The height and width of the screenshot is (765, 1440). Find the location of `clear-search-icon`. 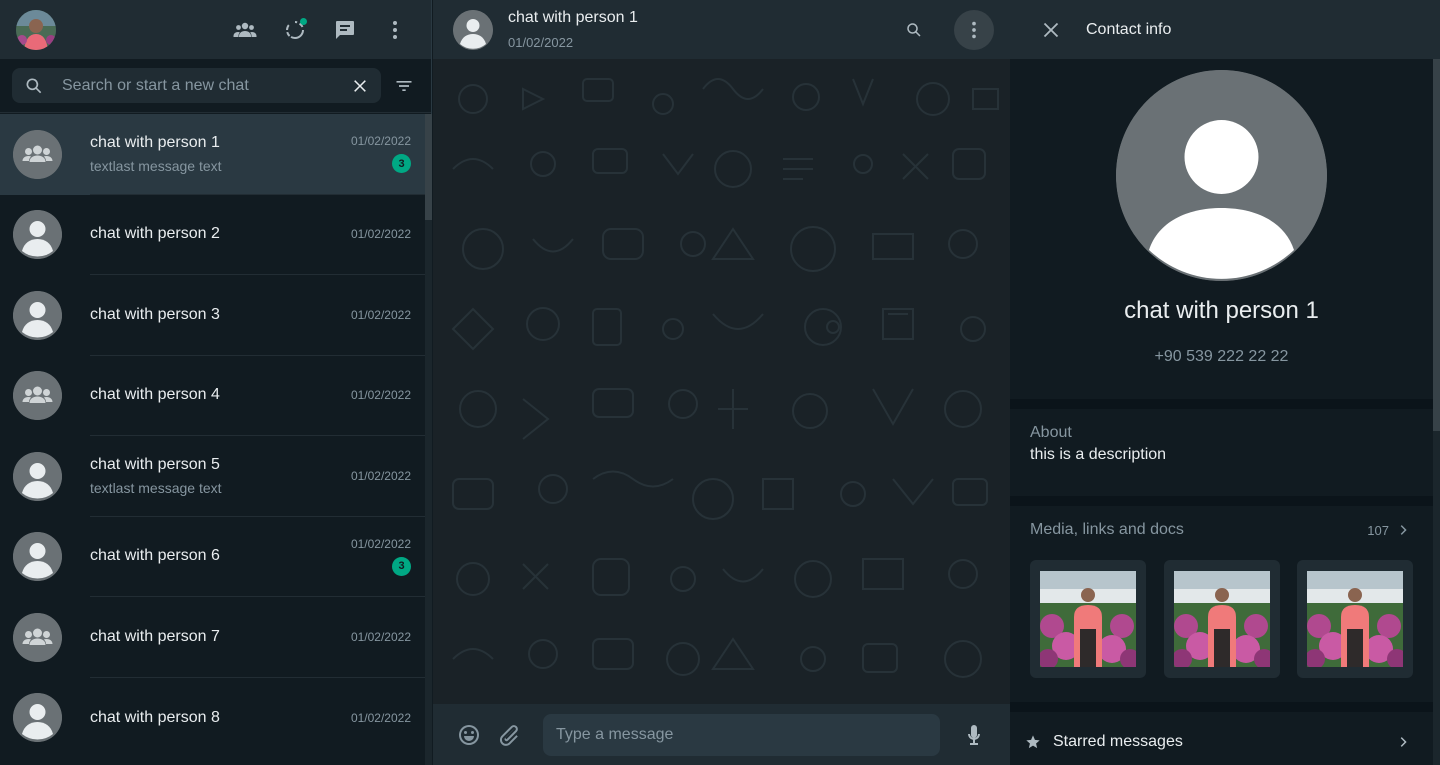

clear-search-icon is located at coordinates (360, 86).